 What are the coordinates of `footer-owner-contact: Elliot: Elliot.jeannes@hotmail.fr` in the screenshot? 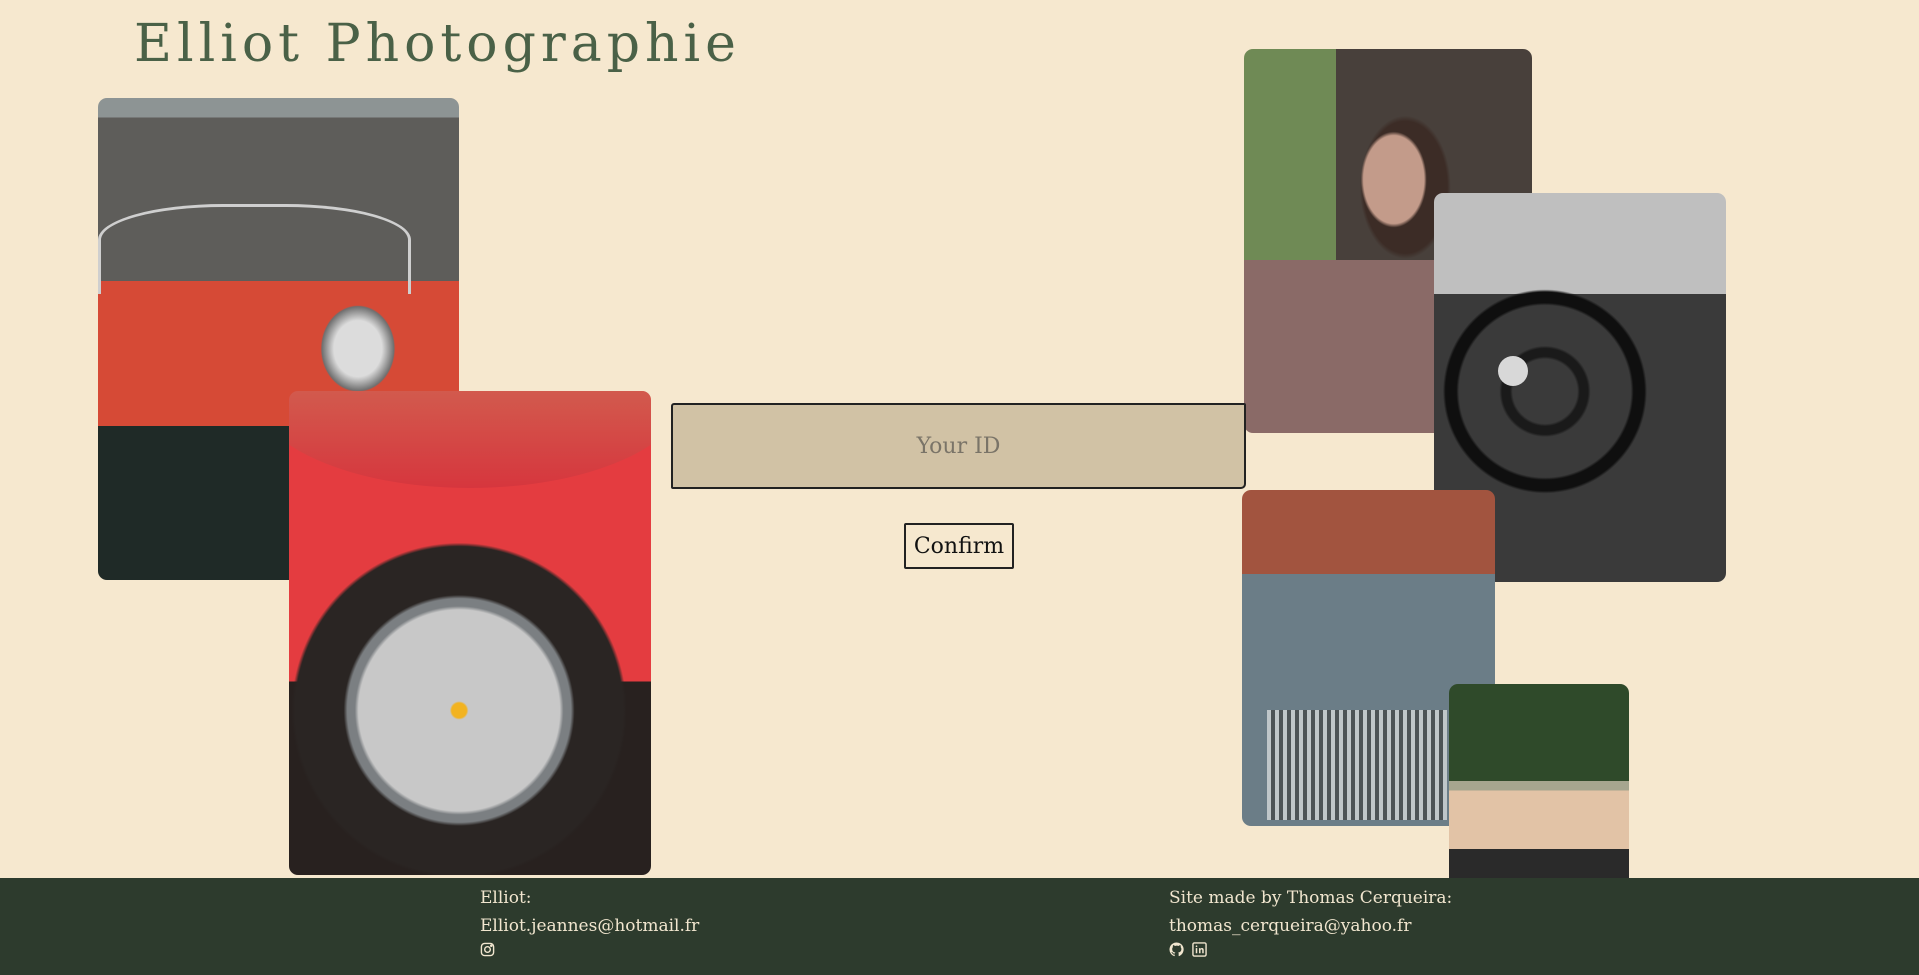 It's located at (589, 920).